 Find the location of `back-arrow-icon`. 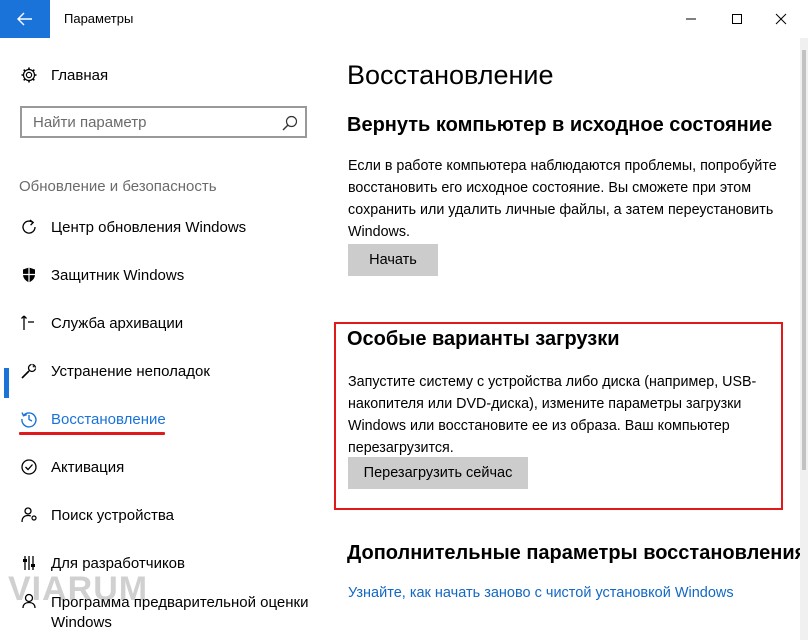

back-arrow-icon is located at coordinates (24, 19).